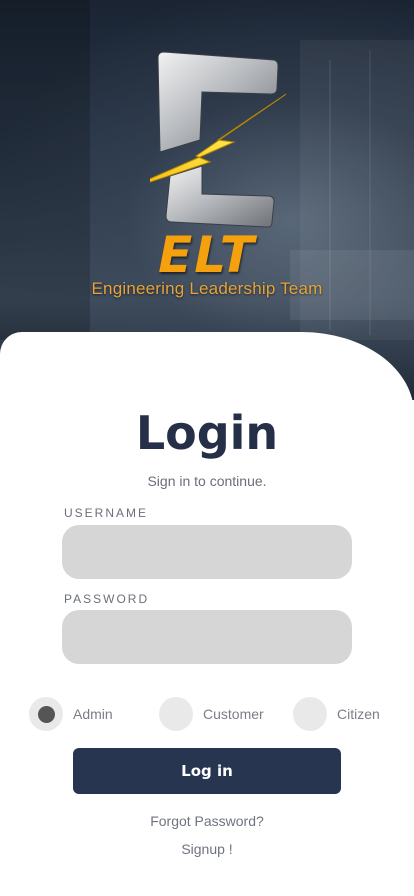 The height and width of the screenshot is (896, 414). Describe the element at coordinates (106, 513) in the screenshot. I see `username-label: USERNAME` at that location.